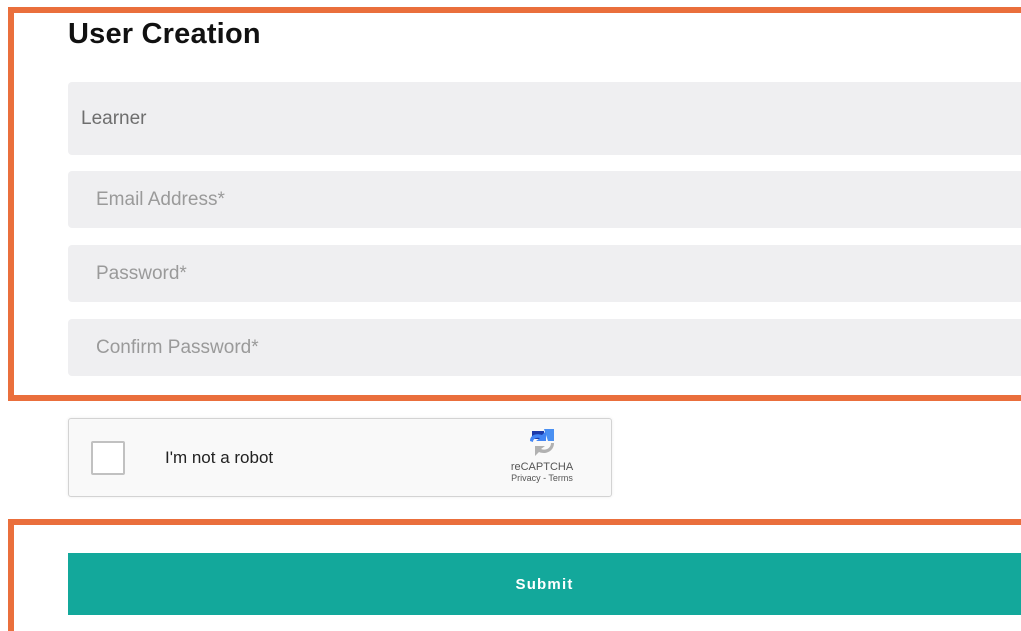 The width and height of the screenshot is (1021, 631). I want to click on email-field: Email Address*, so click(544, 199).